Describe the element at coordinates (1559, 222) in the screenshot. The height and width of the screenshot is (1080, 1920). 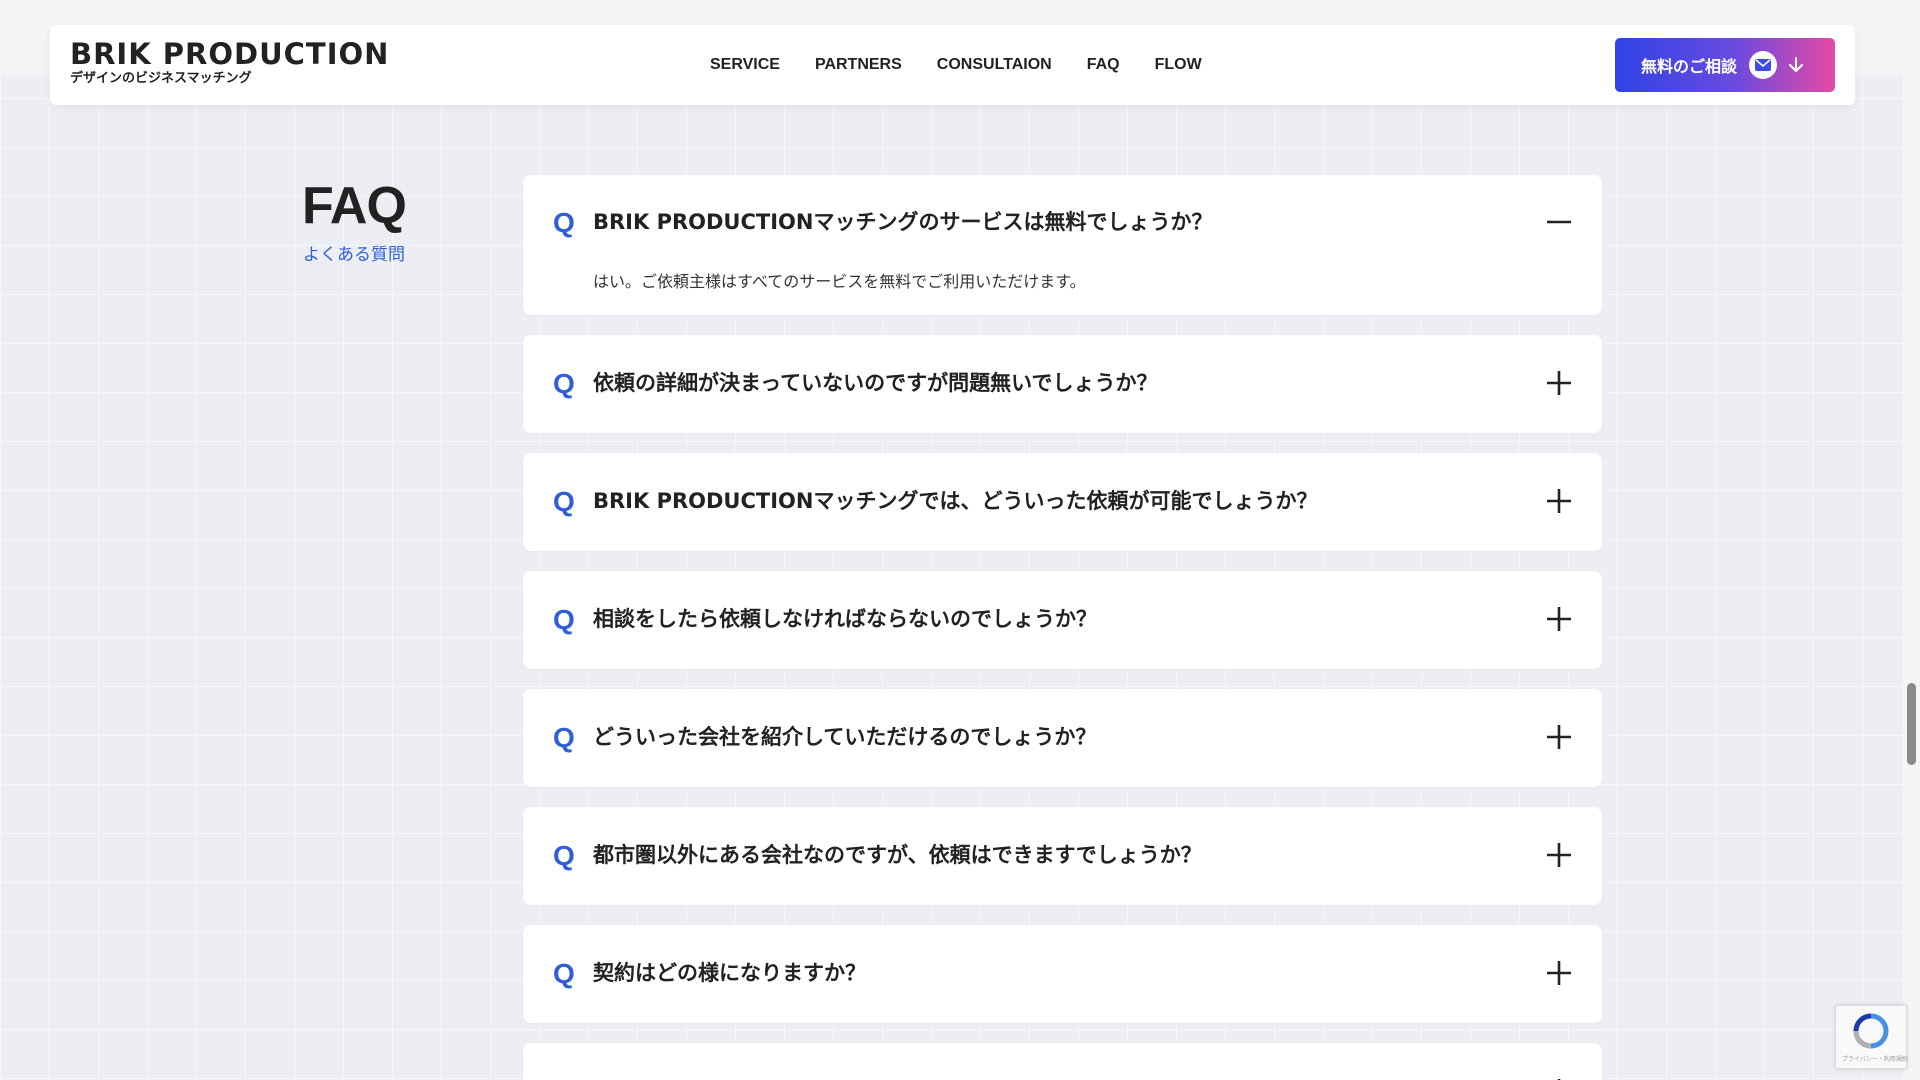
I see `minus-icon` at that location.